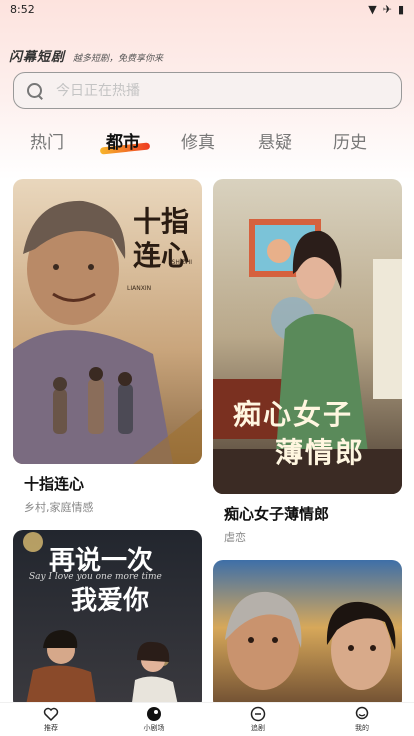  I want to click on tab-suspense: 悬疑, so click(275, 140).